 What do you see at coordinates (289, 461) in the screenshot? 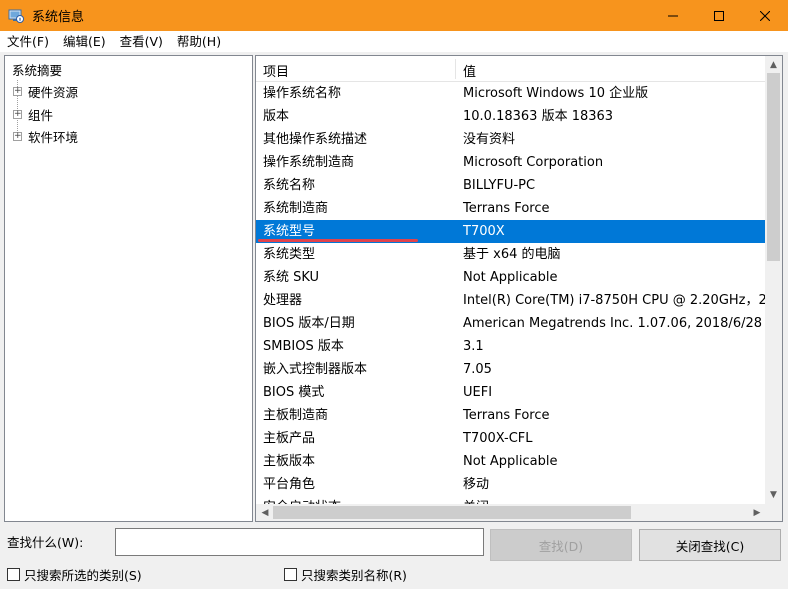
I see `row-item-cell: 主板版本` at bounding box center [289, 461].